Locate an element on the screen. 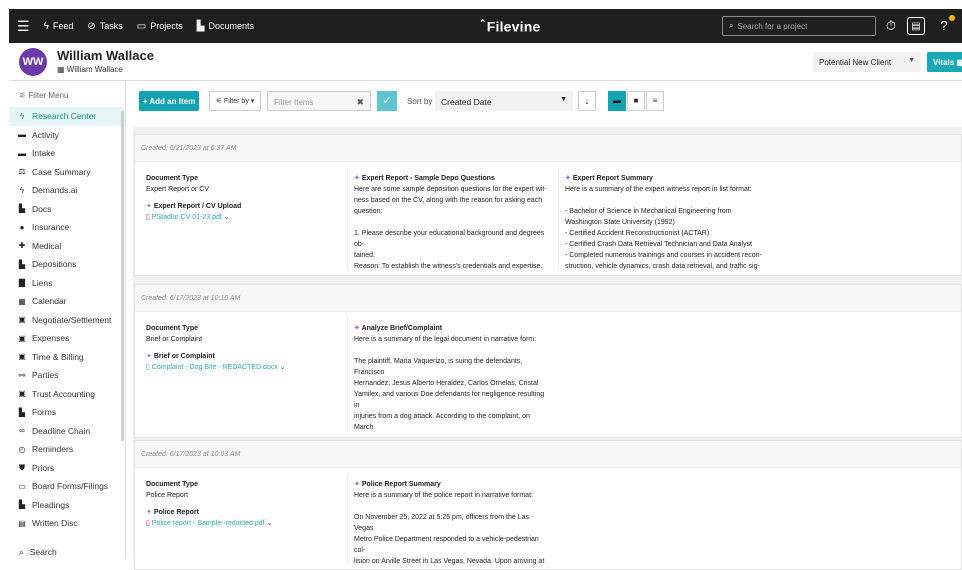 The image size is (962, 570). avatar: WW is located at coordinates (33, 62).